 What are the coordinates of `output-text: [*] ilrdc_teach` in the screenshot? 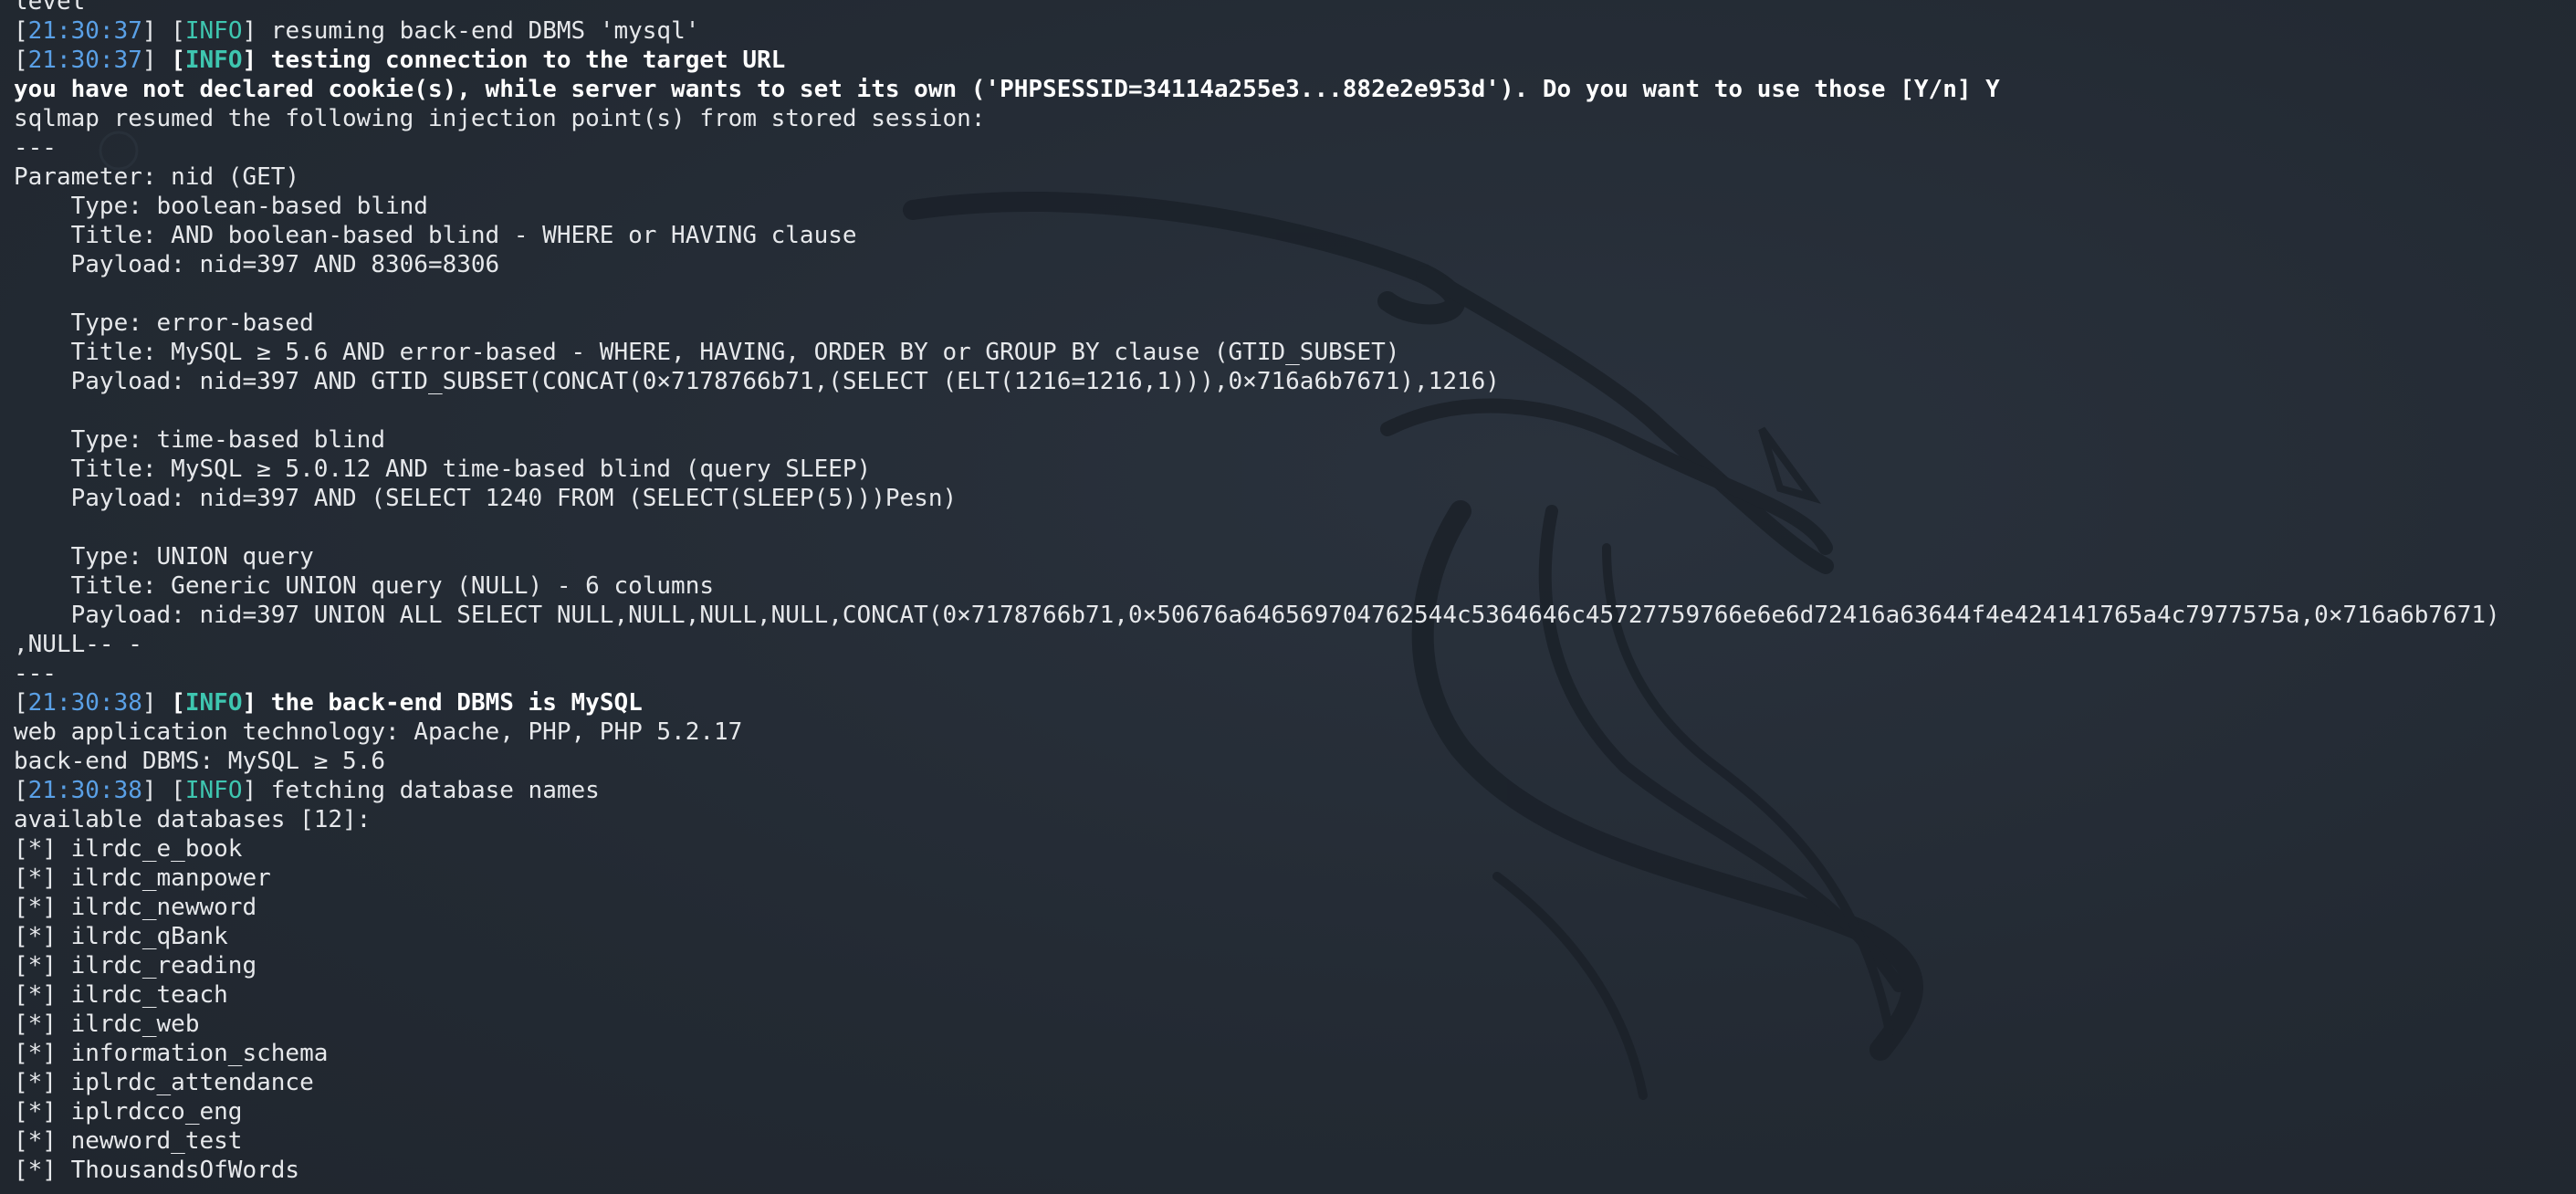 It's located at (121, 995).